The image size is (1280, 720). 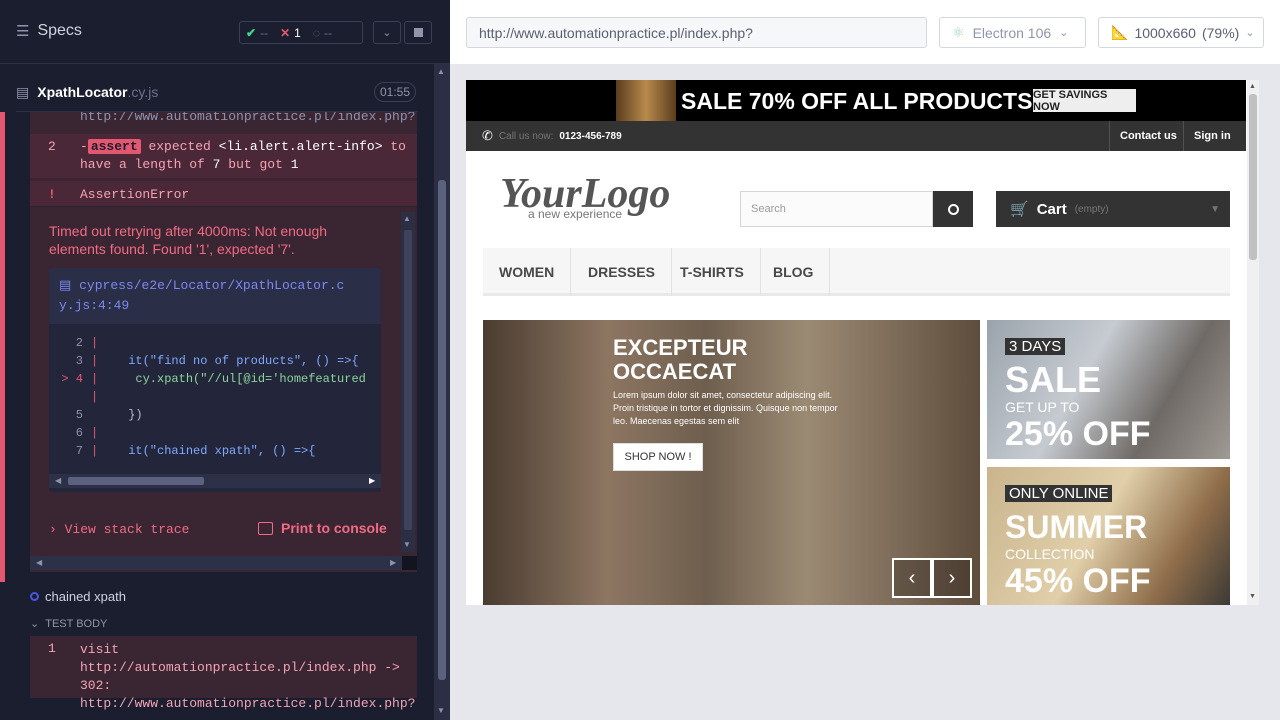 I want to click on view-stack-trace-button: › View stack trace, so click(x=119, y=529).